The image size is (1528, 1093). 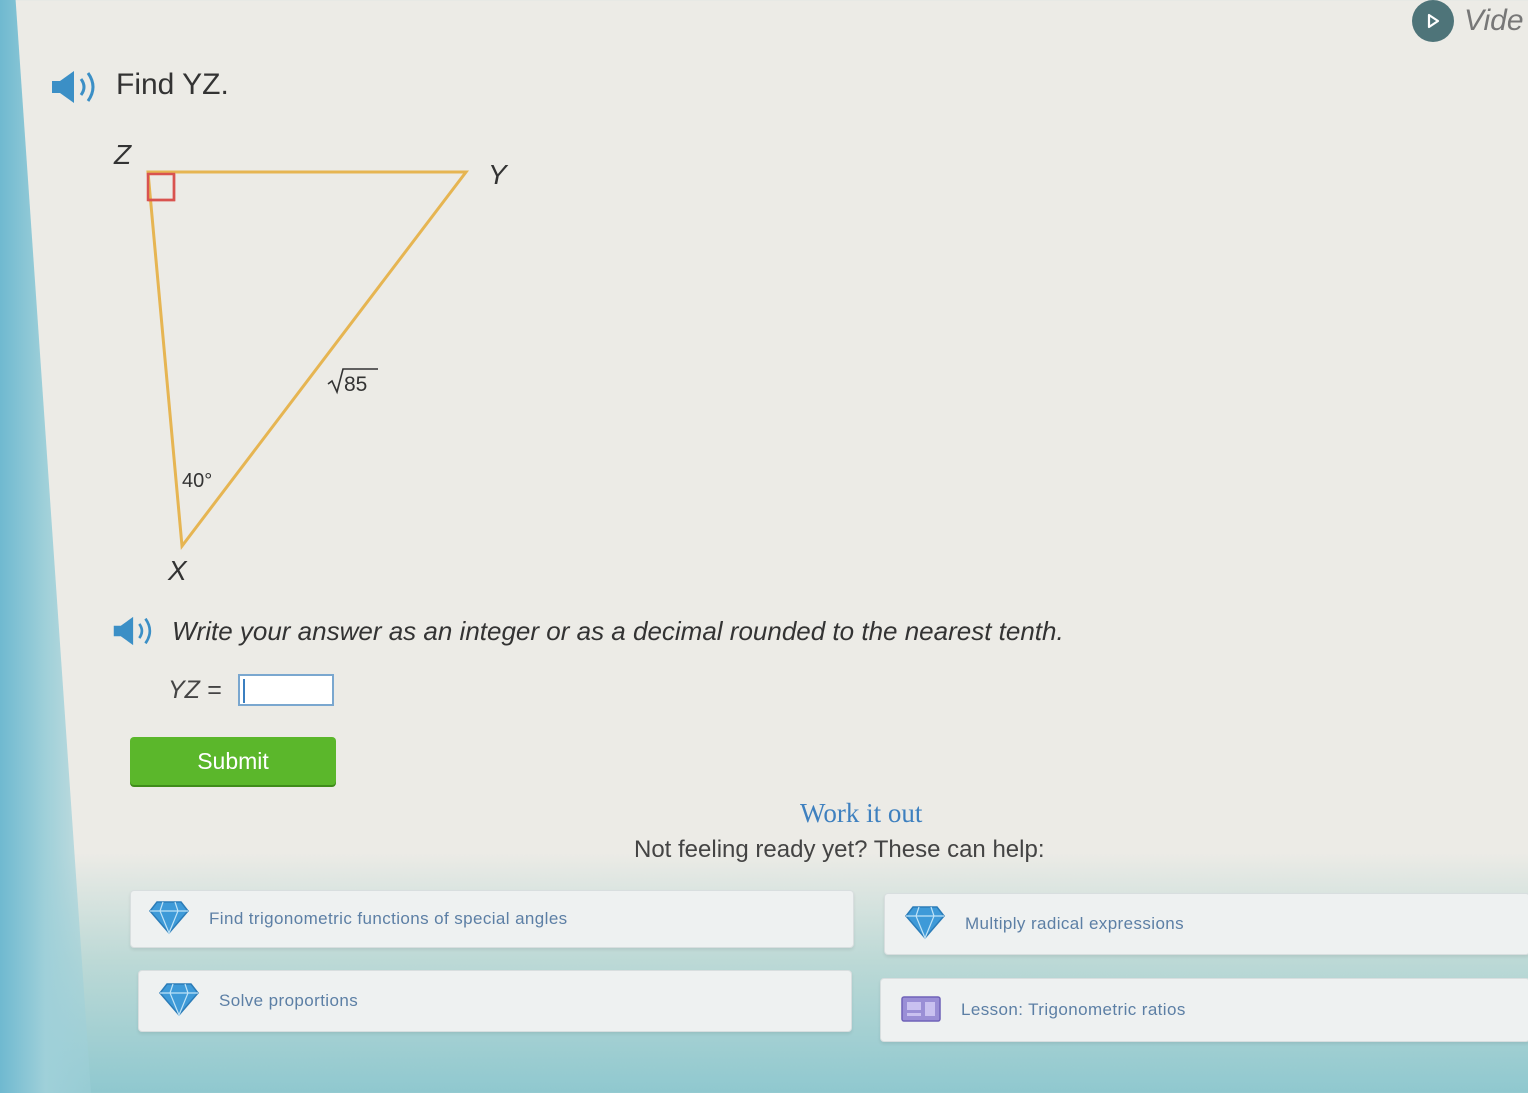 What do you see at coordinates (134, 631) in the screenshot?
I see `instruction-speaker-icon` at bounding box center [134, 631].